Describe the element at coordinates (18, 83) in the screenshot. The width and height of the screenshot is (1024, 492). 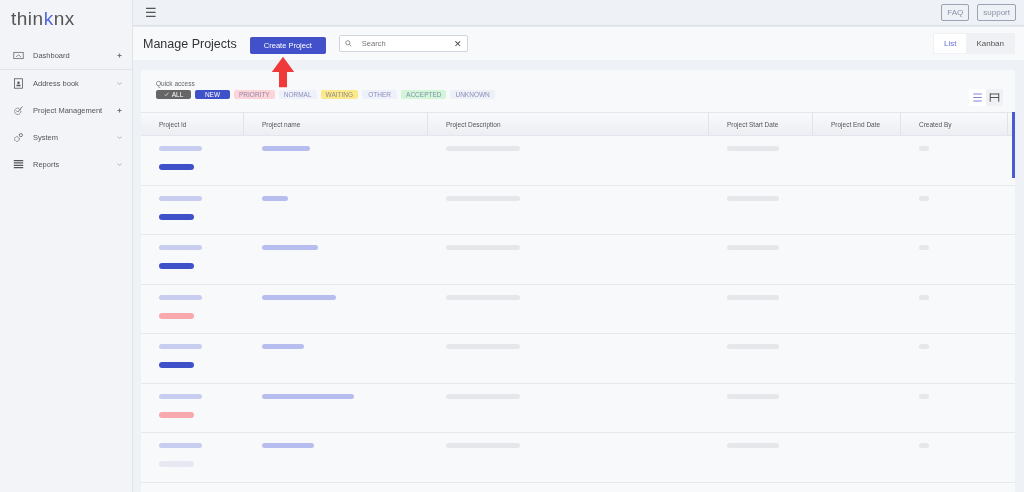
I see `contact-card-icon` at that location.